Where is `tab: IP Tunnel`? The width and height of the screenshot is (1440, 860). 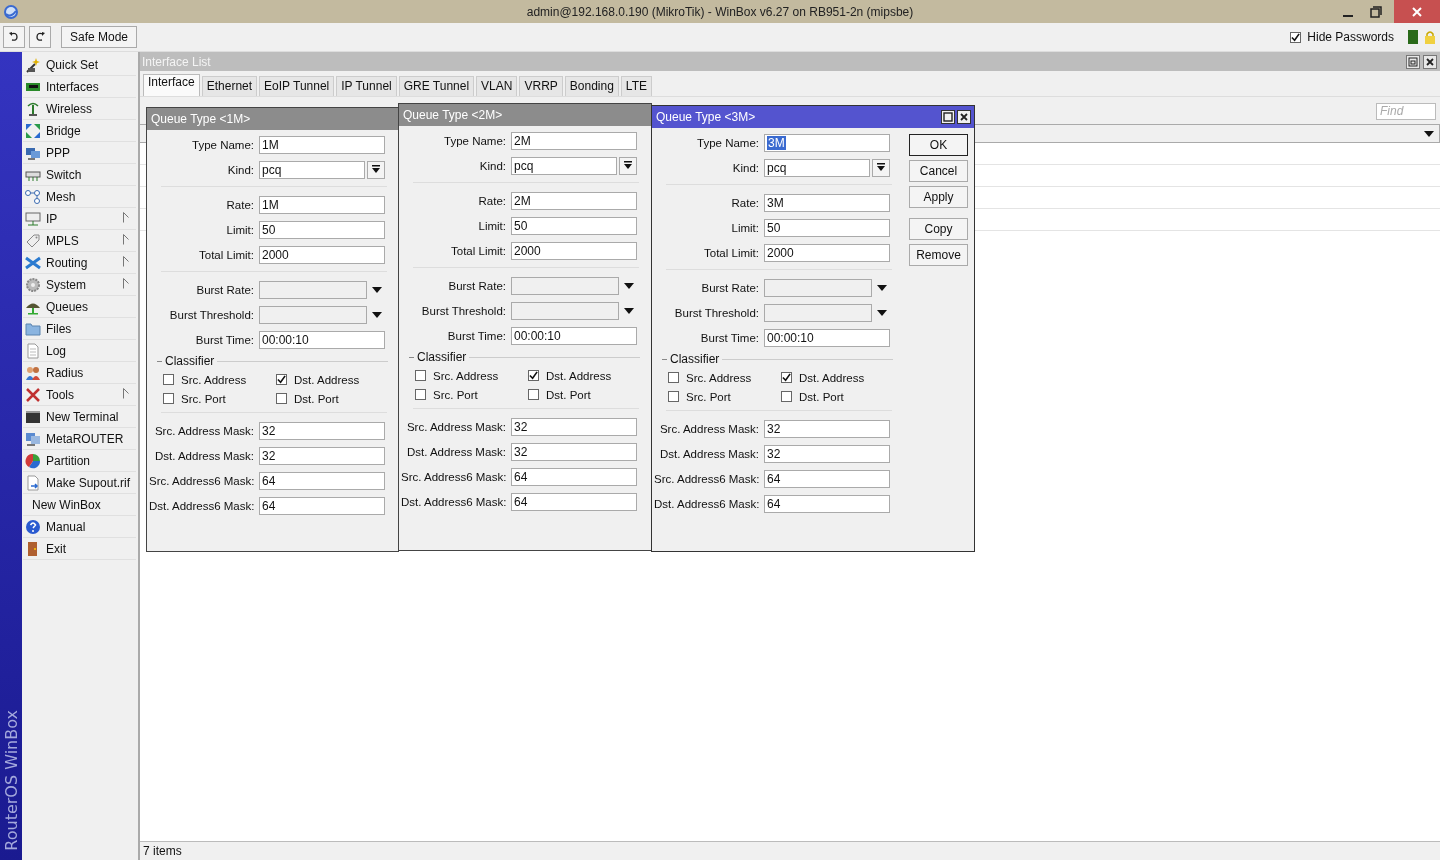
tab: IP Tunnel is located at coordinates (366, 86).